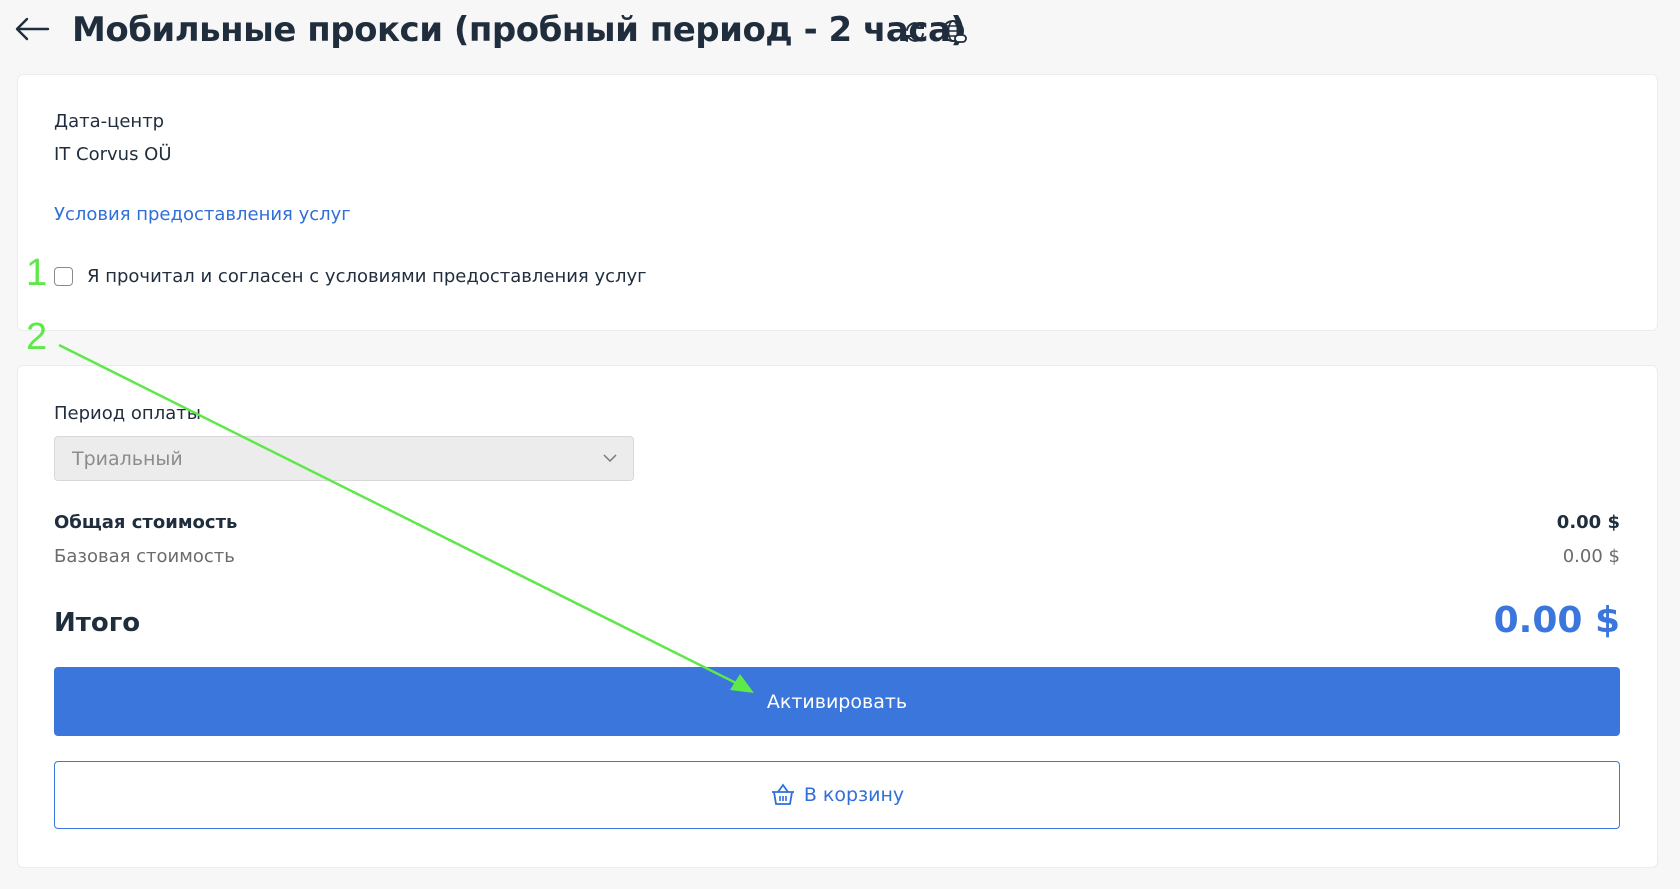  I want to click on back-button, so click(34, 32).